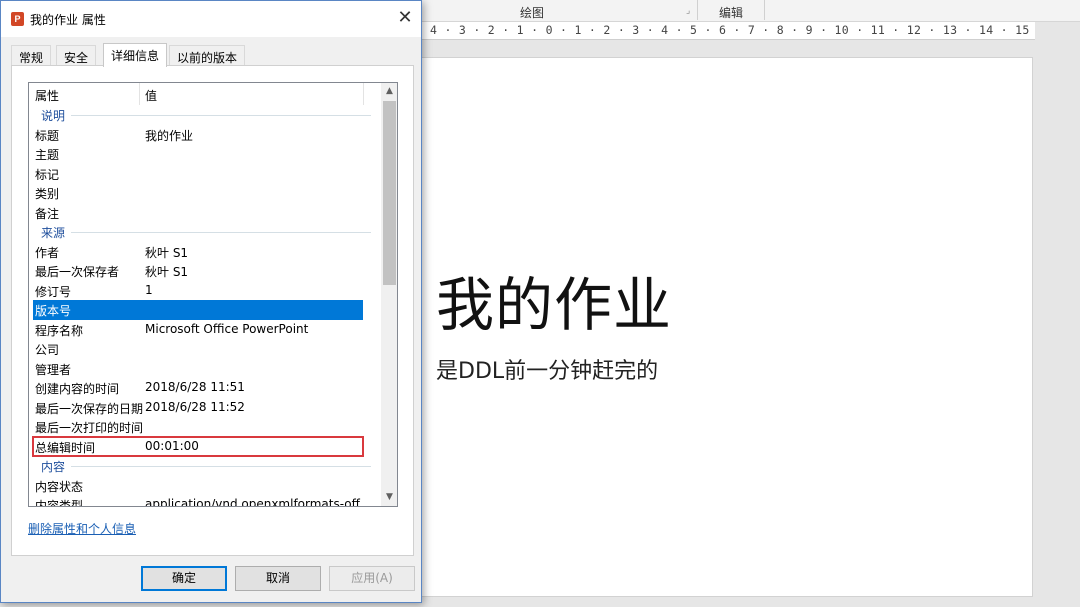 This screenshot has width=1080, height=607. What do you see at coordinates (372, 578) in the screenshot?
I see `apply-button: 应用(A)` at bounding box center [372, 578].